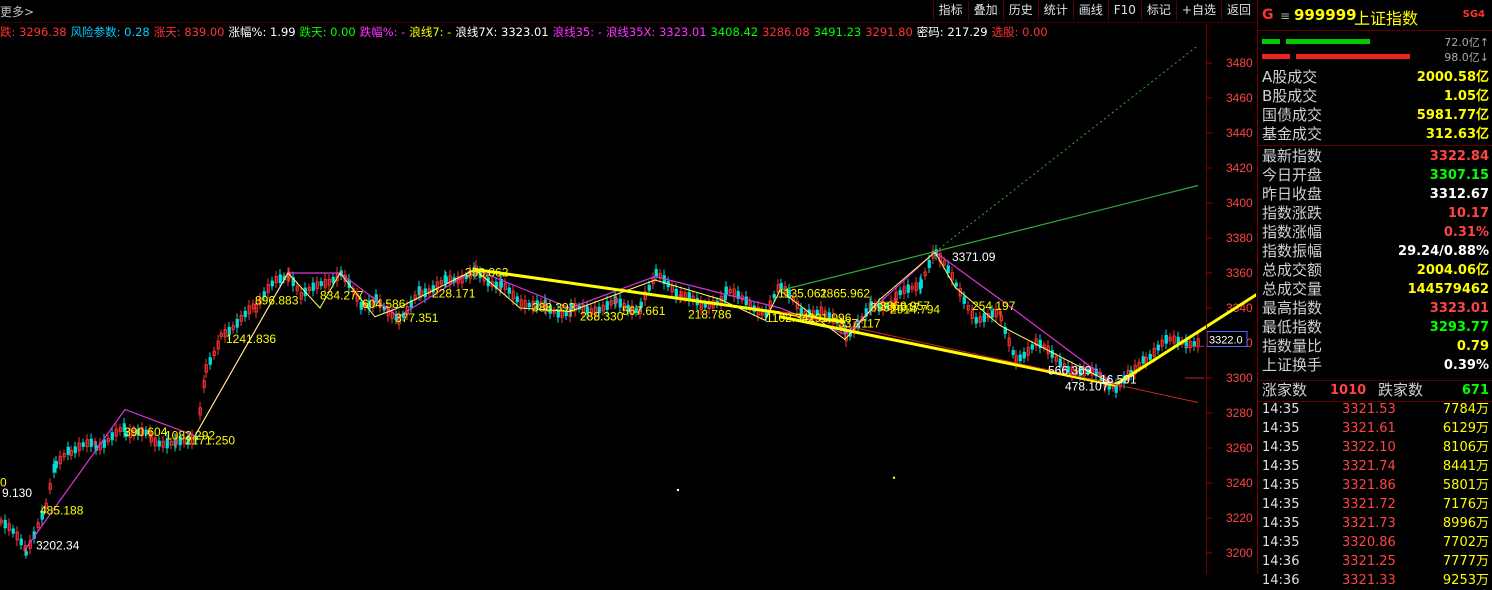  What do you see at coordinates (1459, 156) in the screenshot?
I see `quote-row-value: 3322.84` at bounding box center [1459, 156].